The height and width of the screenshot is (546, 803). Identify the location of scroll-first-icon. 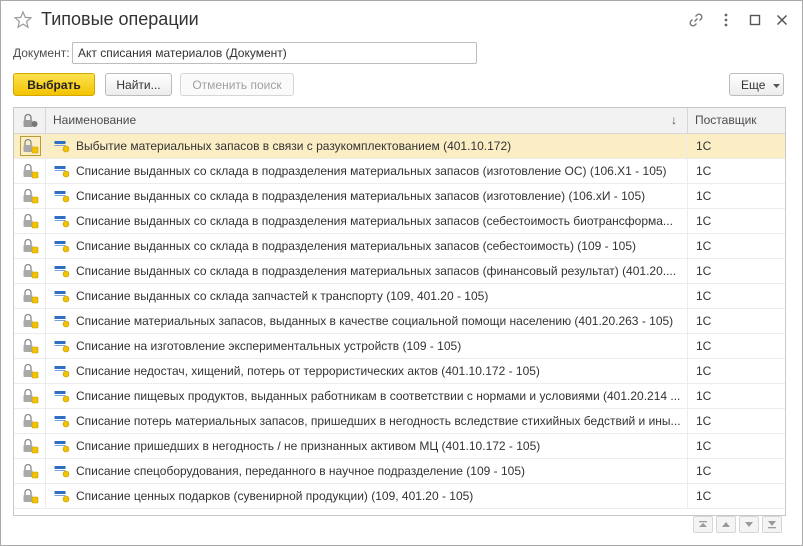
(703, 524).